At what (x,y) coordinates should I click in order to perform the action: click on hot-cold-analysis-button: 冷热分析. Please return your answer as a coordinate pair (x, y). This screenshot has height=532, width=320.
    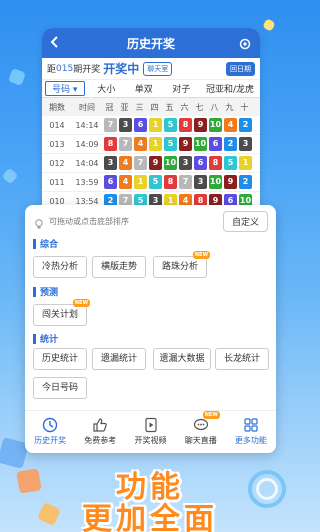
    Looking at the image, I should click on (60, 267).